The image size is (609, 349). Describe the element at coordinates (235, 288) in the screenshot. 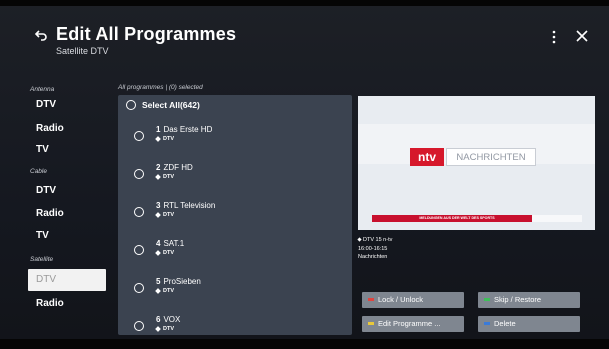

I see `list-item: 5 ProSieben DTV` at that location.